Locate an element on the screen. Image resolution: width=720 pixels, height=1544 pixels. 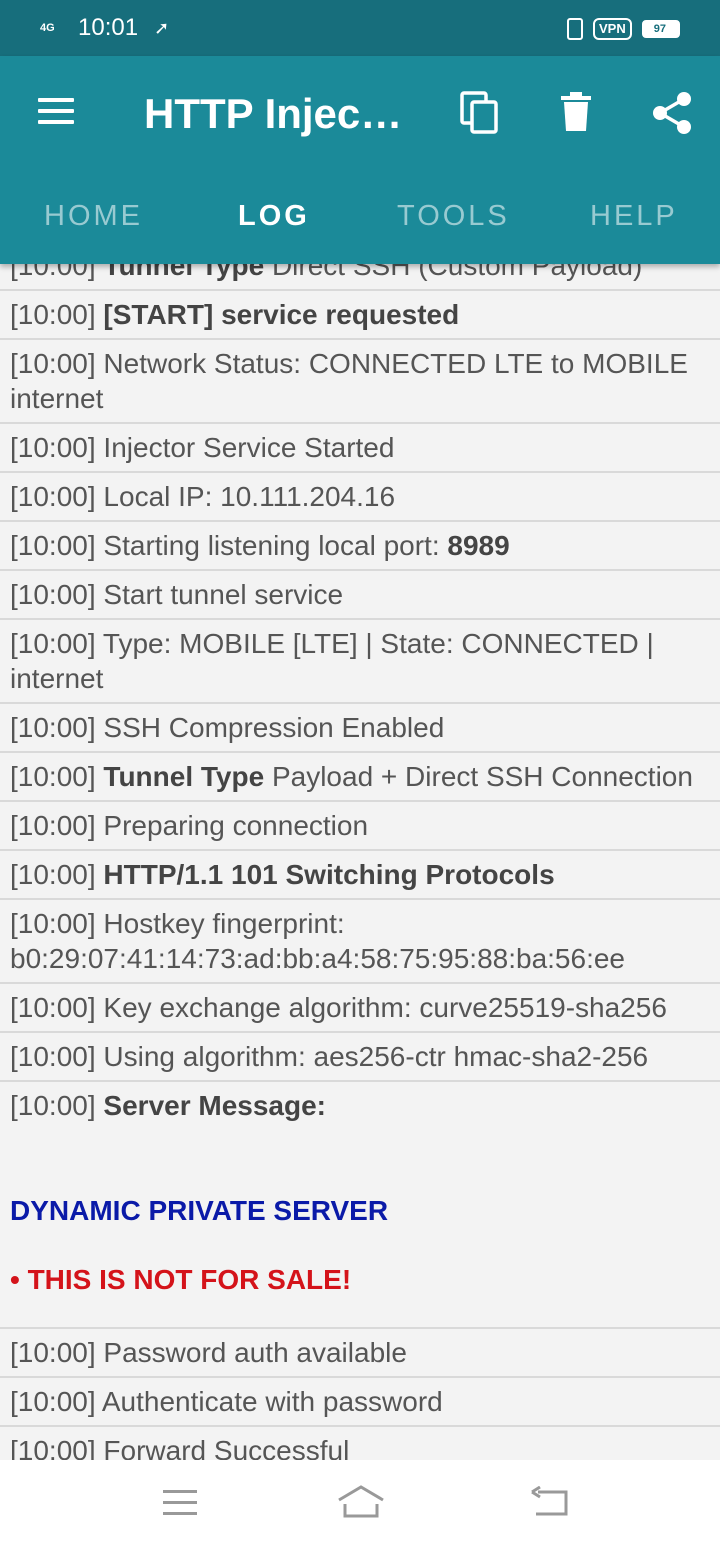
log-bold-text: HTTP/1.1 101 Switching Protocols is located at coordinates (329, 874).